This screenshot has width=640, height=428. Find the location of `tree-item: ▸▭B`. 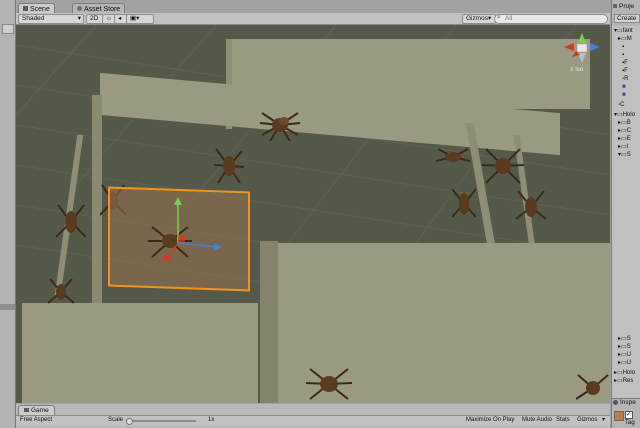

tree-item: ▸▭B is located at coordinates (624, 123).